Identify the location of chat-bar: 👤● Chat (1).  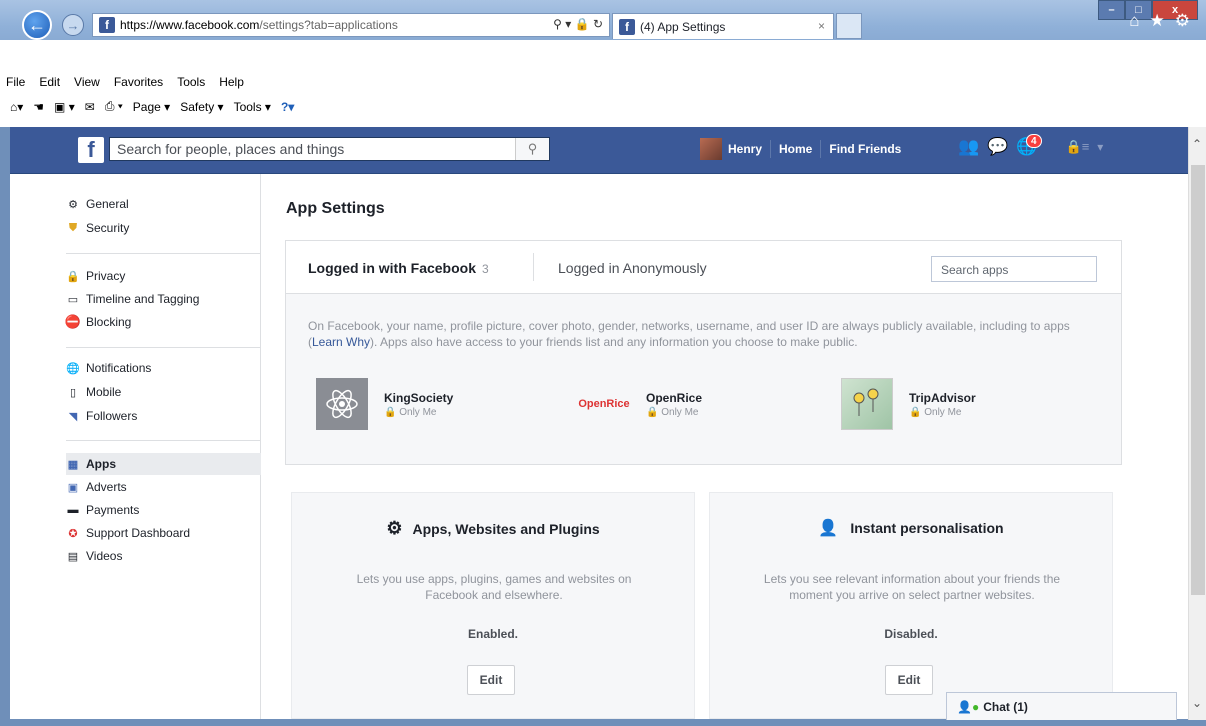
(1061, 706).